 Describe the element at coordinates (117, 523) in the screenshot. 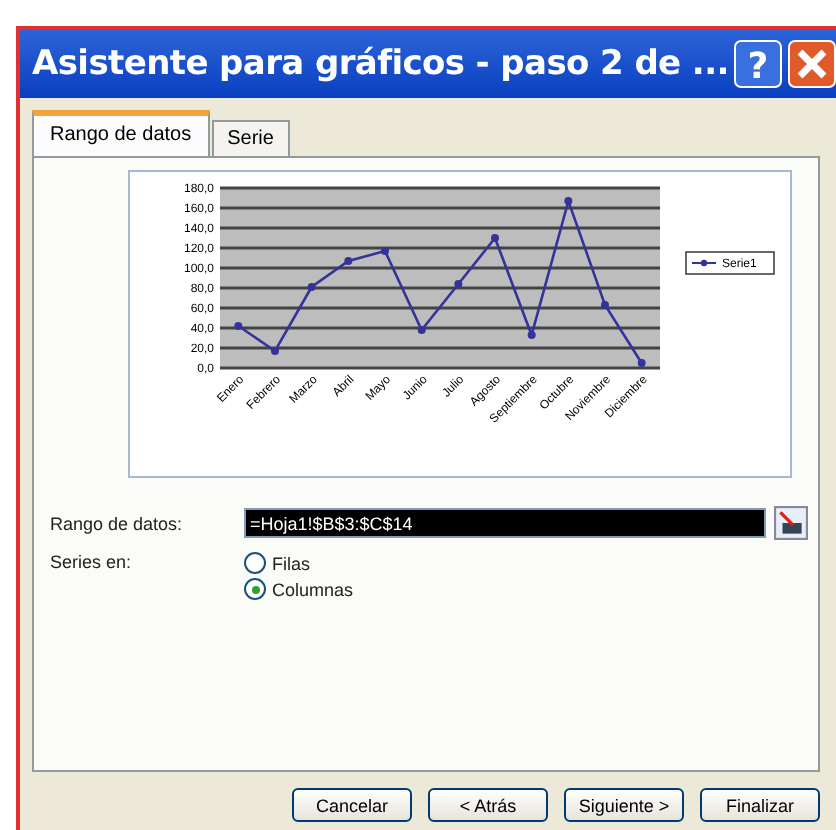

I see `field-label: Rango de datos:` at that location.